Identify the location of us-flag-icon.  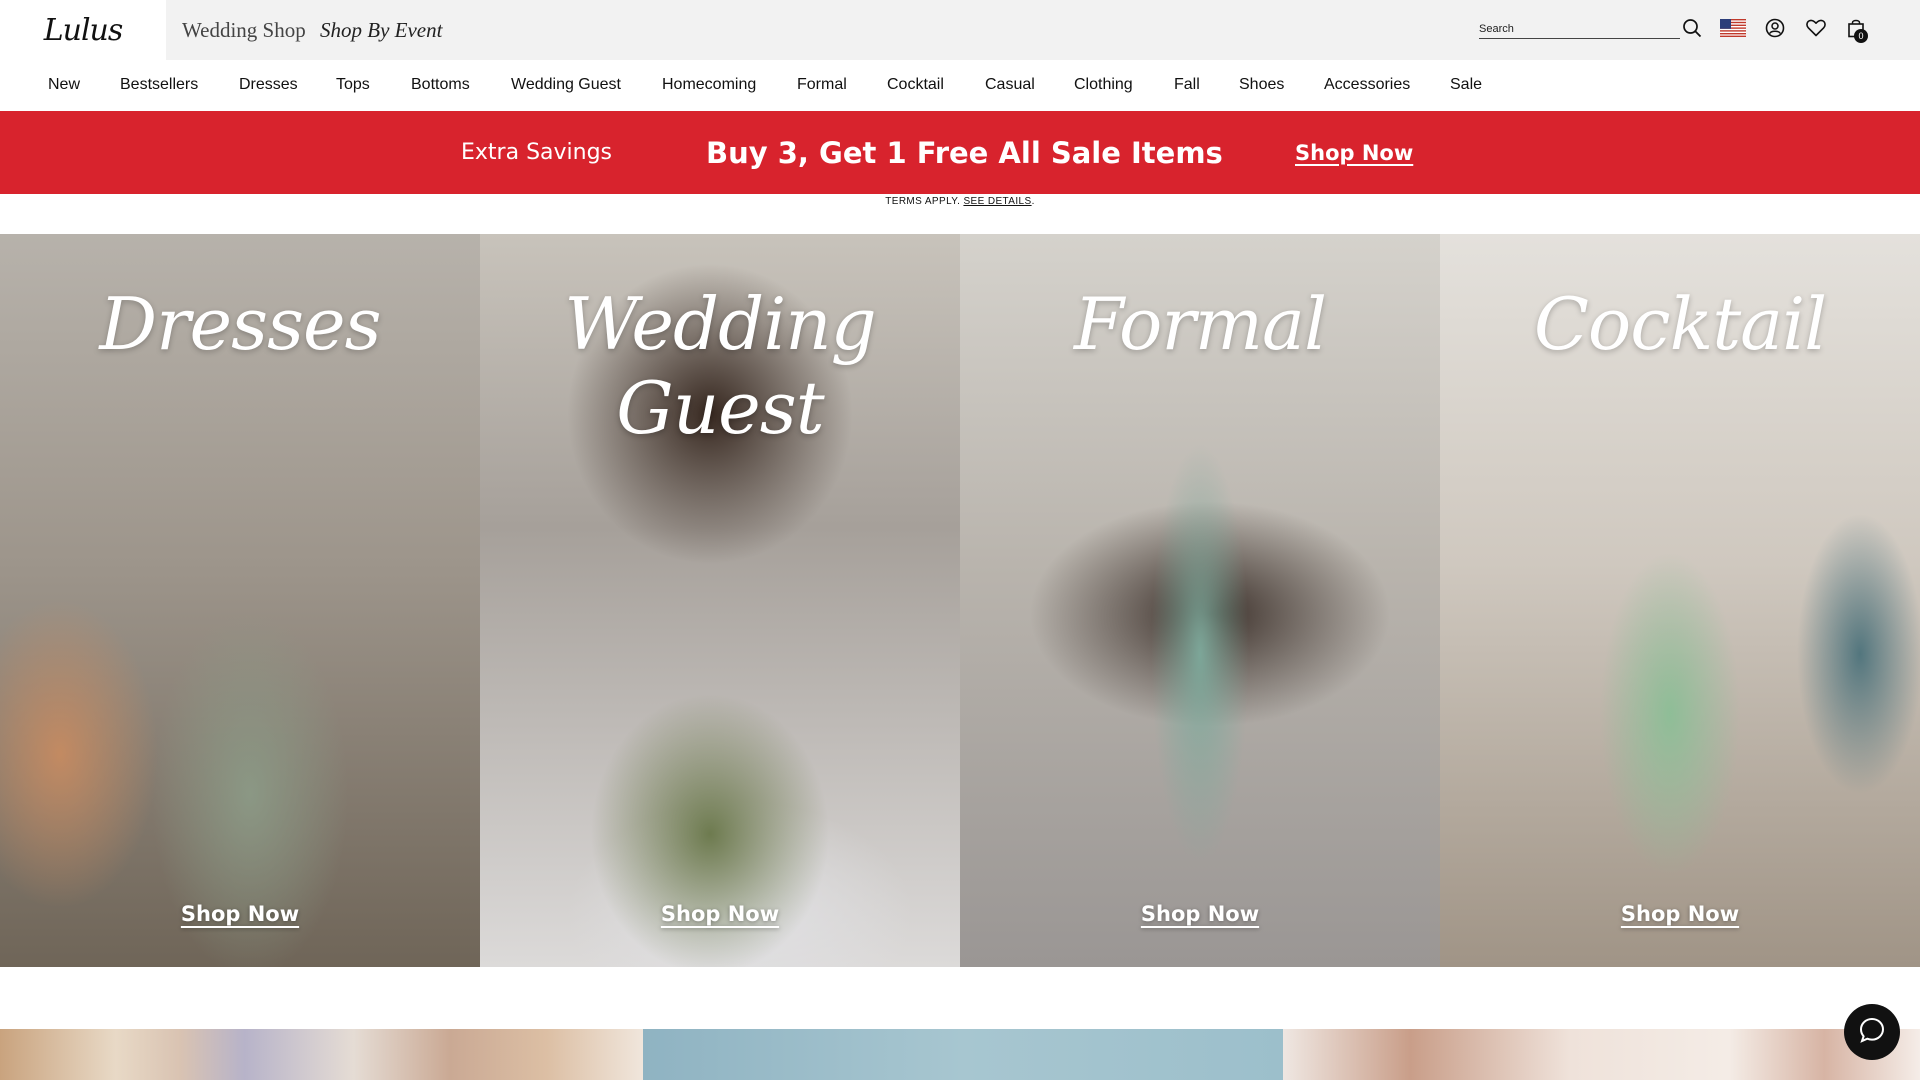
(1733, 28).